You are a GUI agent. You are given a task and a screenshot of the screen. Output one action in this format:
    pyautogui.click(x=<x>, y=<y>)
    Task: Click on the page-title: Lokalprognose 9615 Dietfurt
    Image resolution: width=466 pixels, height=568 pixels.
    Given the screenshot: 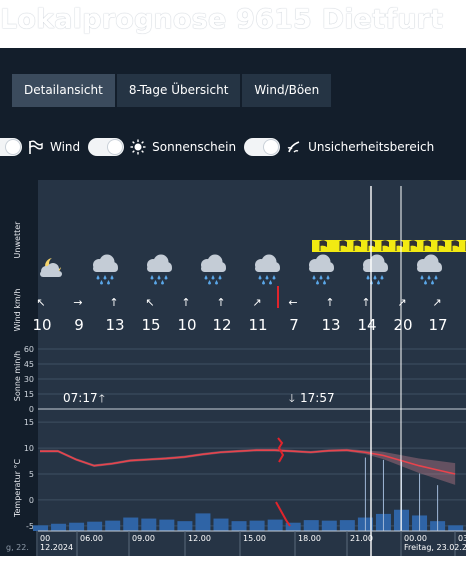 What is the action you would take?
    pyautogui.click(x=222, y=19)
    